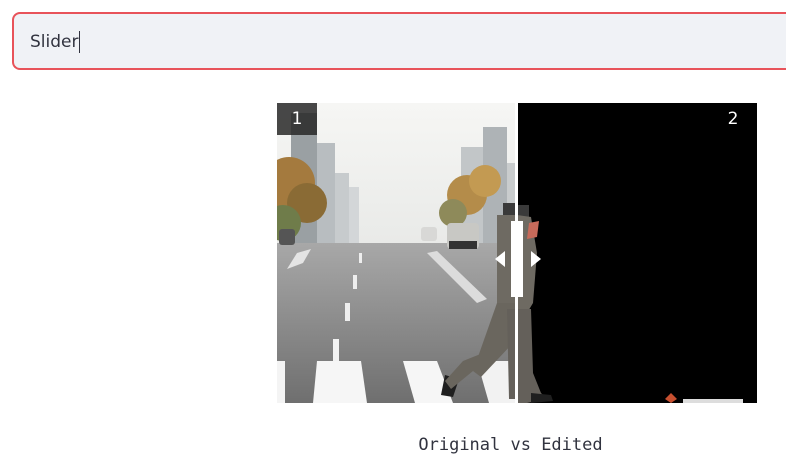 Image resolution: width=787 pixels, height=467 pixels. Describe the element at coordinates (297, 119) in the screenshot. I see `left-image-label: 1` at that location.